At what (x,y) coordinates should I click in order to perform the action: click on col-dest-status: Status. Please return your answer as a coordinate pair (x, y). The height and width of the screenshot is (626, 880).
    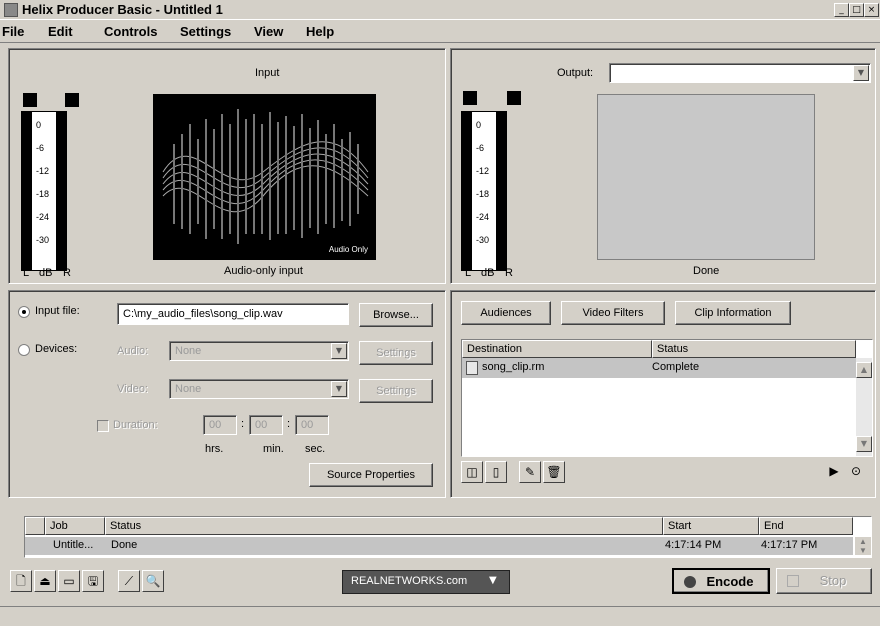
    Looking at the image, I should click on (754, 349).